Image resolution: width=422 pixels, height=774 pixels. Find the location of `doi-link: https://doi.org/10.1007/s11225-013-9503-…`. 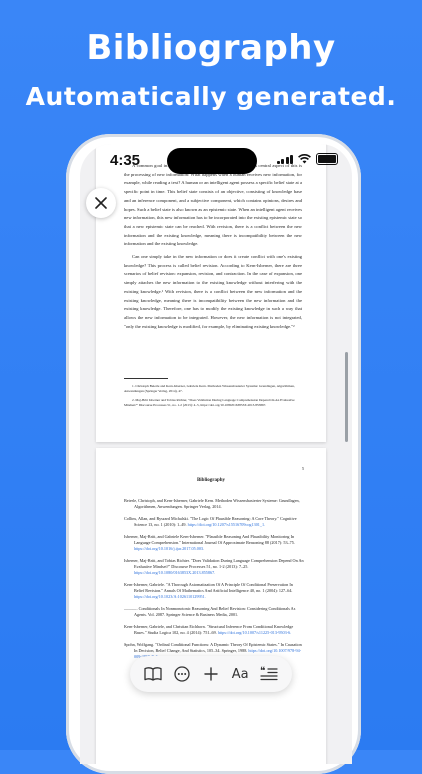

doi-link: https://doi.org/10.1007/s11225-013-9503-… is located at coordinates (254, 632).